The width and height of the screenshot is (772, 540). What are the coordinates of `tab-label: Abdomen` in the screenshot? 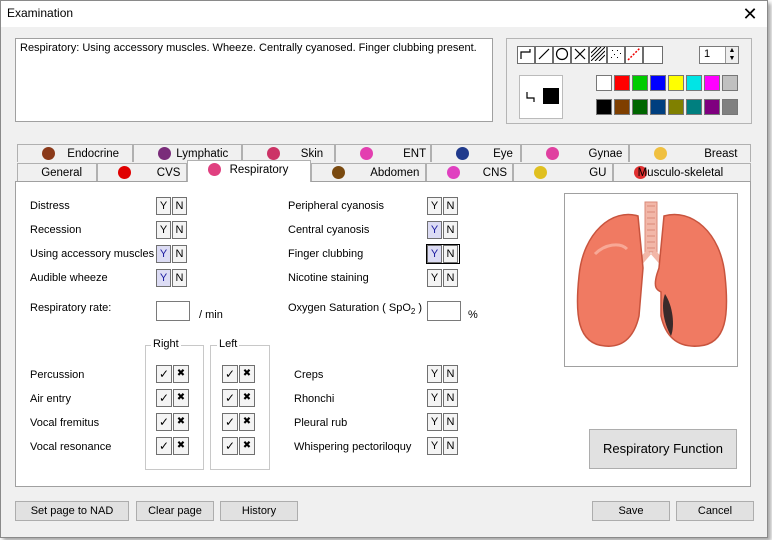 It's located at (395, 173).